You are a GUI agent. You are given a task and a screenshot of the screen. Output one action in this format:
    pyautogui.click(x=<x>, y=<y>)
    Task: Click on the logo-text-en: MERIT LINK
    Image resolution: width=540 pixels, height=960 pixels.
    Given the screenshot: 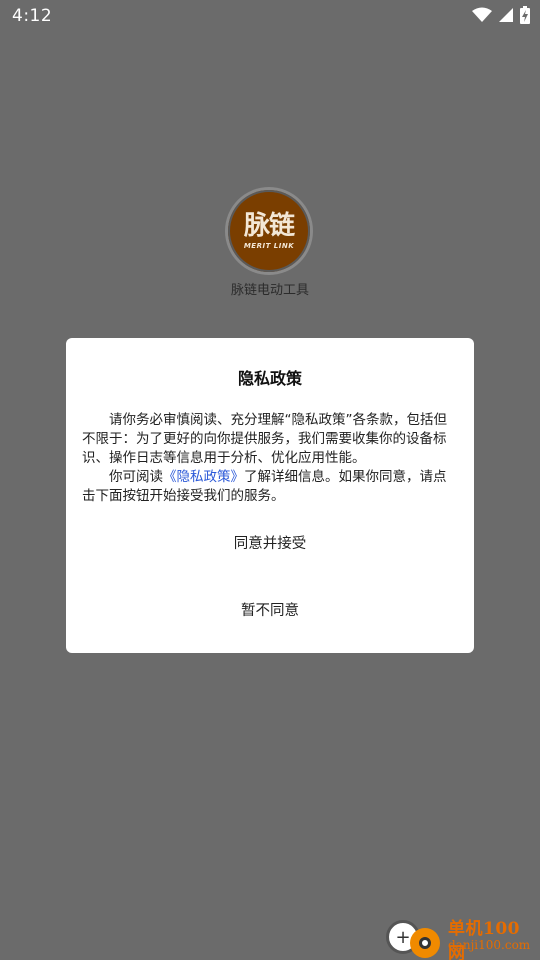 What is the action you would take?
    pyautogui.click(x=269, y=246)
    